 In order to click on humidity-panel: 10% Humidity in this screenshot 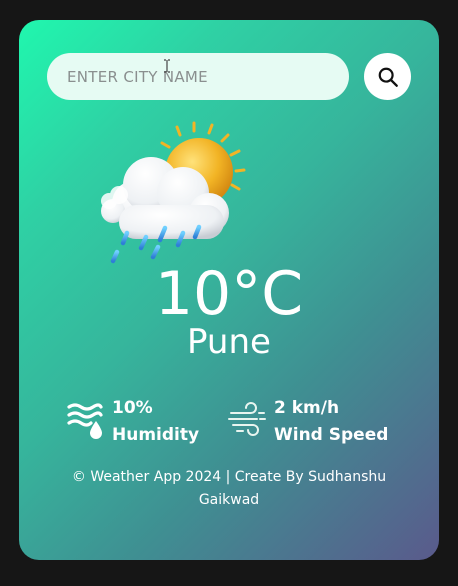, I will do `click(132, 423)`.